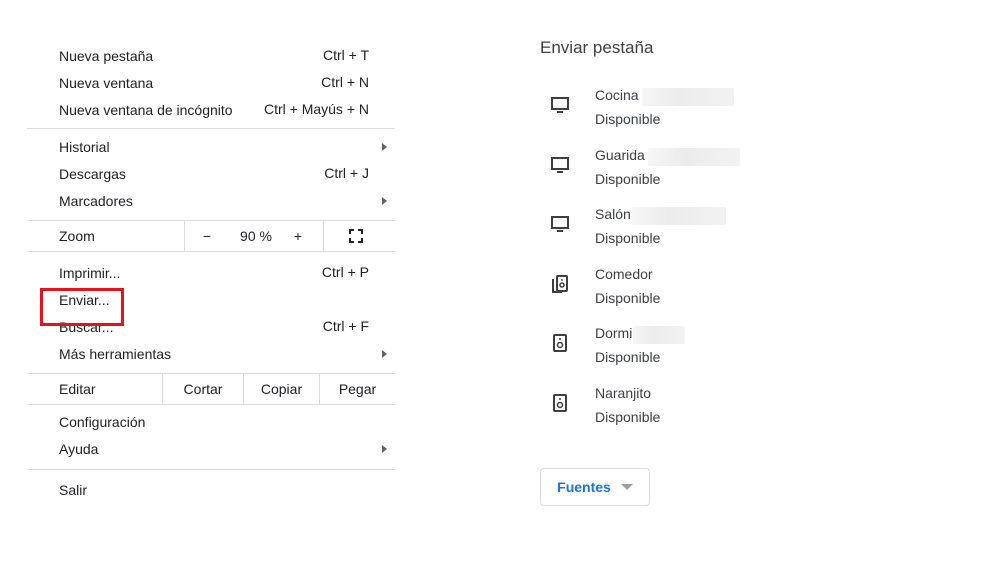 This screenshot has height=567, width=1000. Describe the element at coordinates (356, 236) in the screenshot. I see `fullscreen-icon` at that location.